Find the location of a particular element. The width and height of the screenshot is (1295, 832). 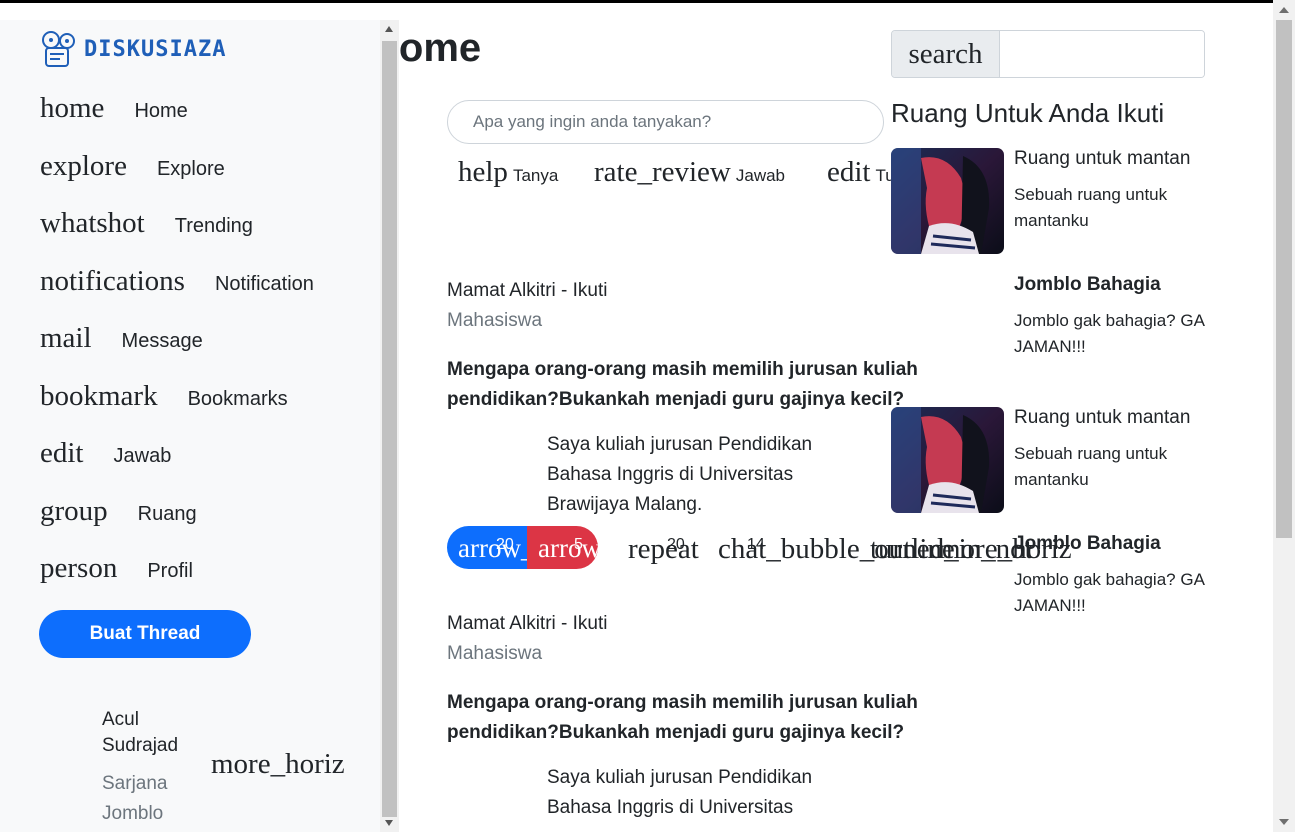

sidebar-item-label: Notification is located at coordinates (264, 283).